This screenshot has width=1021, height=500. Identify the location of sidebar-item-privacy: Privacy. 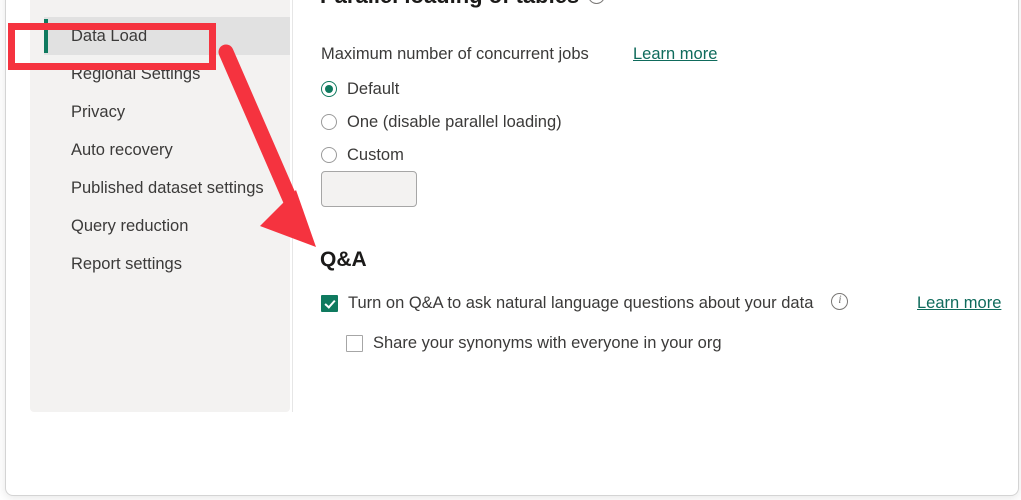
(167, 112).